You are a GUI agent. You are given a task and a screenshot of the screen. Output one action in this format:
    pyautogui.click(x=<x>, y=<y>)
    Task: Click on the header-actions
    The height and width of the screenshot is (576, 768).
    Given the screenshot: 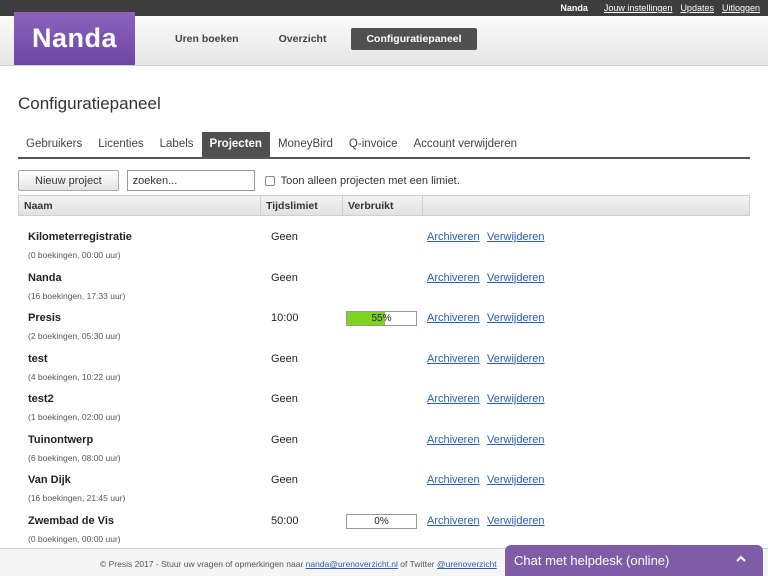 What is the action you would take?
    pyautogui.click(x=586, y=205)
    